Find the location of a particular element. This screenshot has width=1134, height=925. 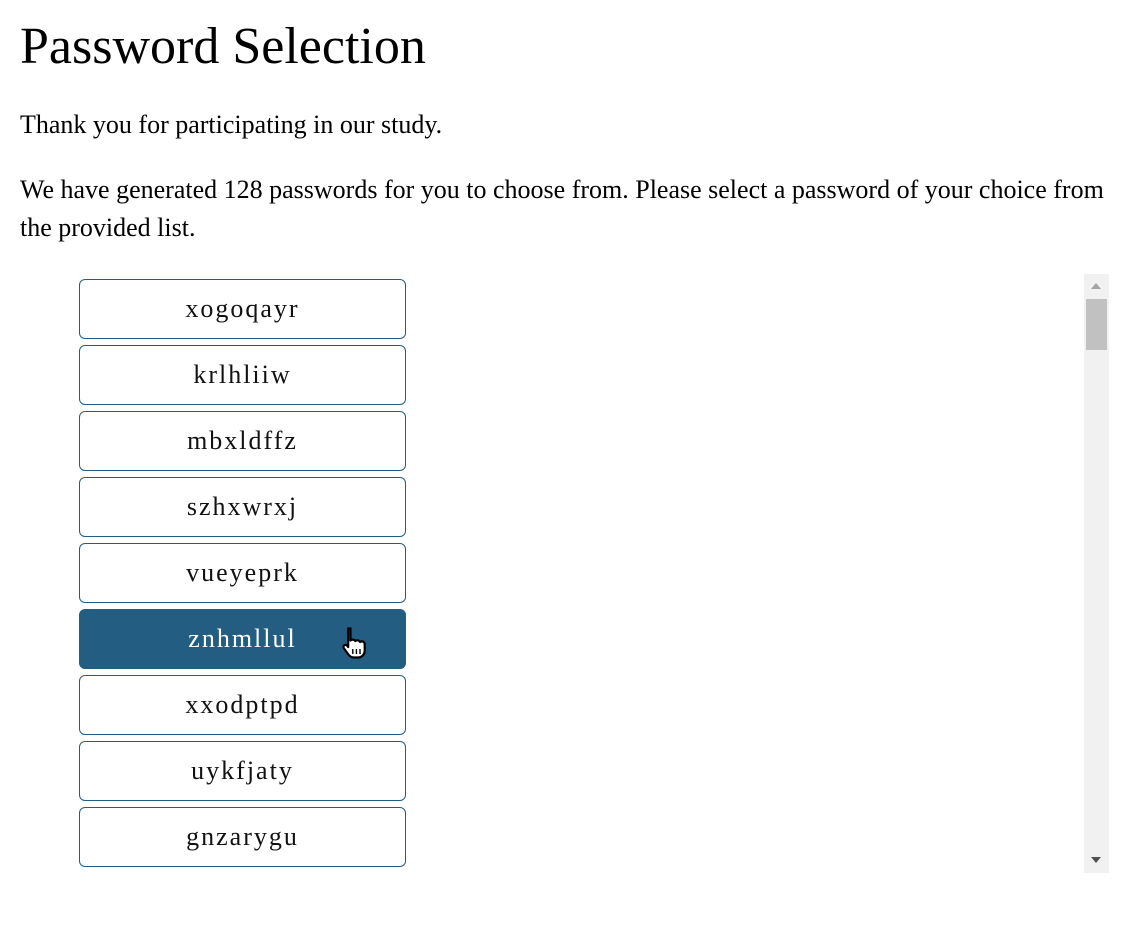

password-option-button: krlhliiw is located at coordinates (242, 375).